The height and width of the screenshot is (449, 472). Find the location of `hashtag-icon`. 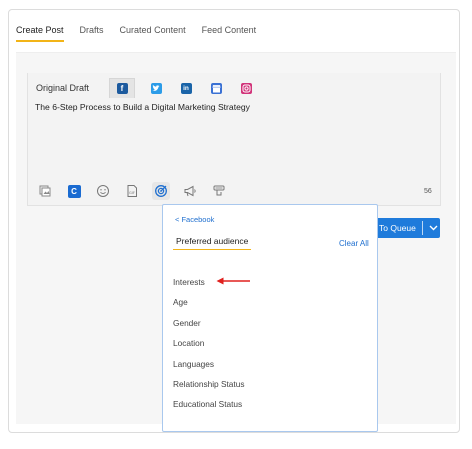

hashtag-icon is located at coordinates (219, 191).